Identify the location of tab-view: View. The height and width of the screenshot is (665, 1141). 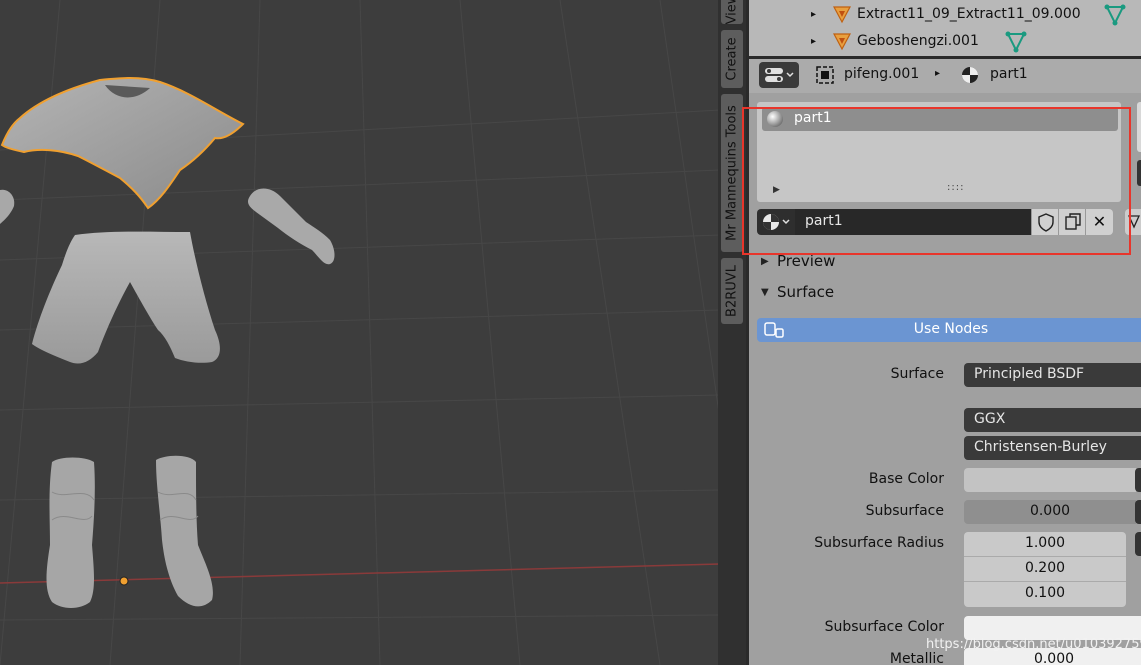
(732, 12).